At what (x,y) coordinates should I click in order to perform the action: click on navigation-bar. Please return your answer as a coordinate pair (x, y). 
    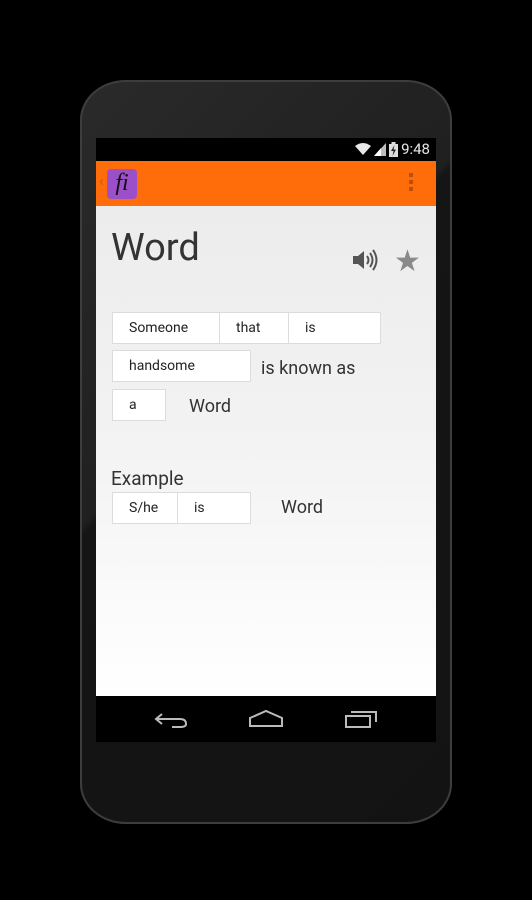
    Looking at the image, I should click on (266, 719).